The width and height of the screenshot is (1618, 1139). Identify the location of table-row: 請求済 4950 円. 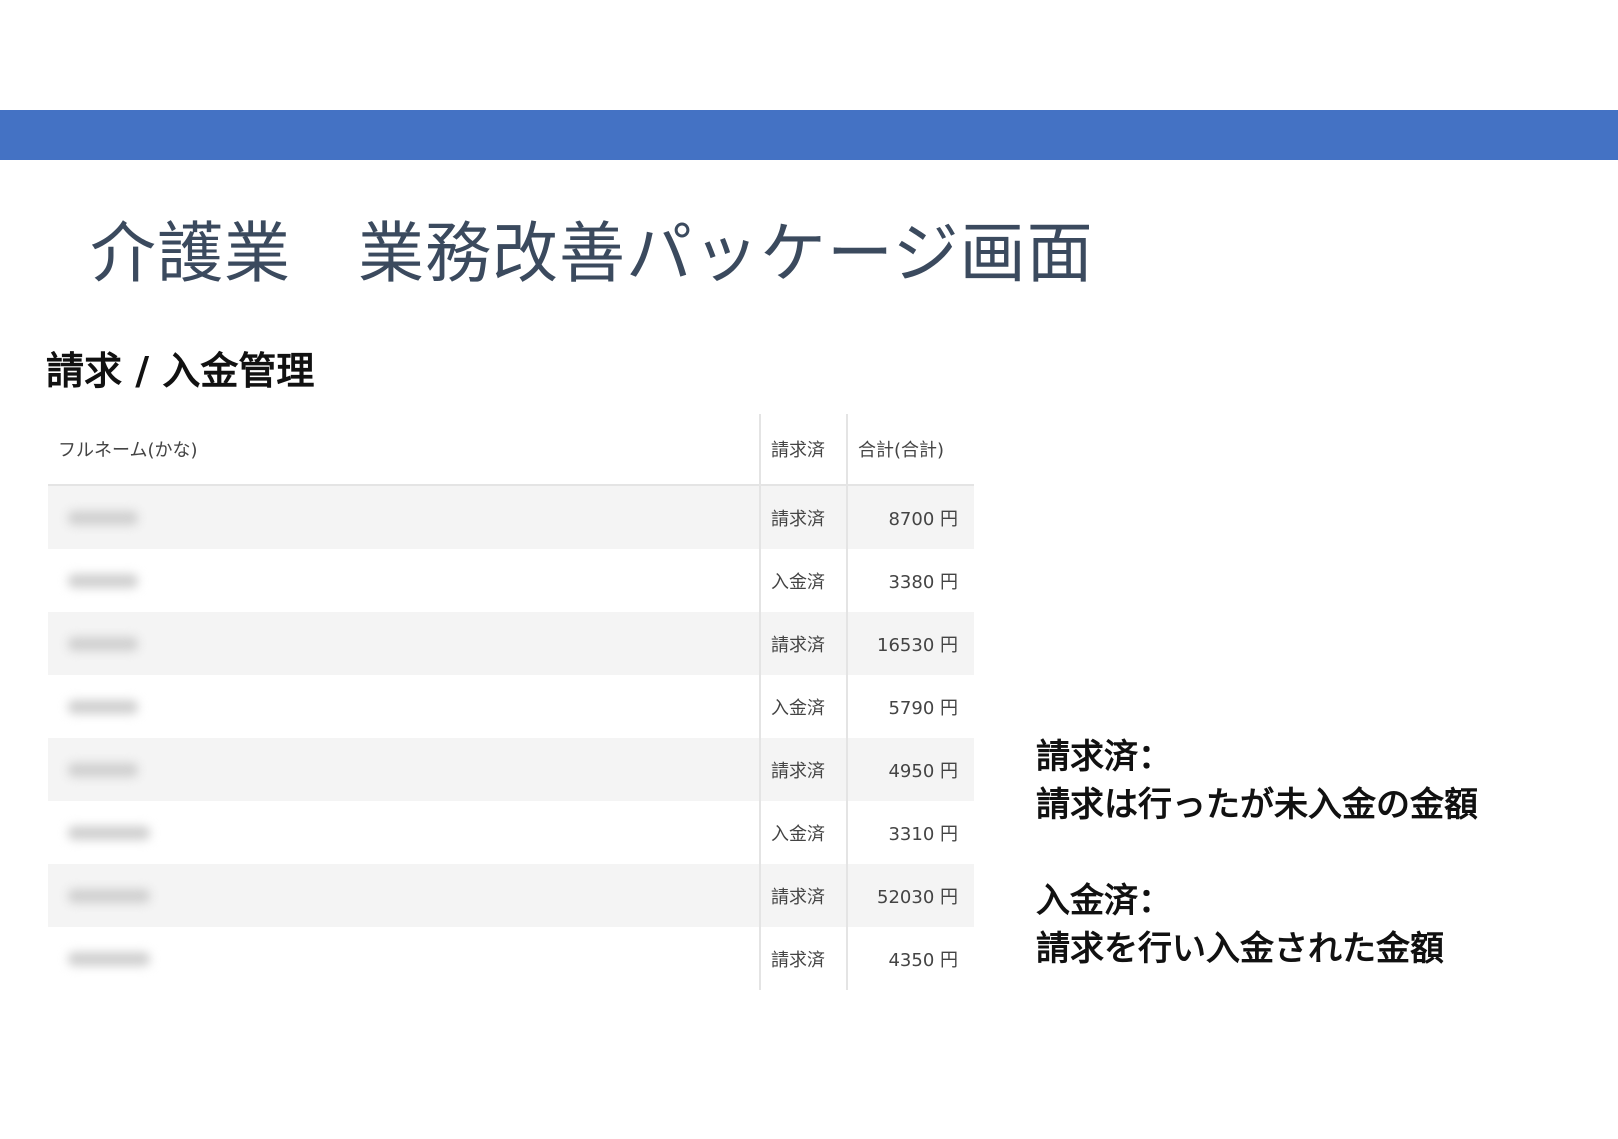
(511, 769).